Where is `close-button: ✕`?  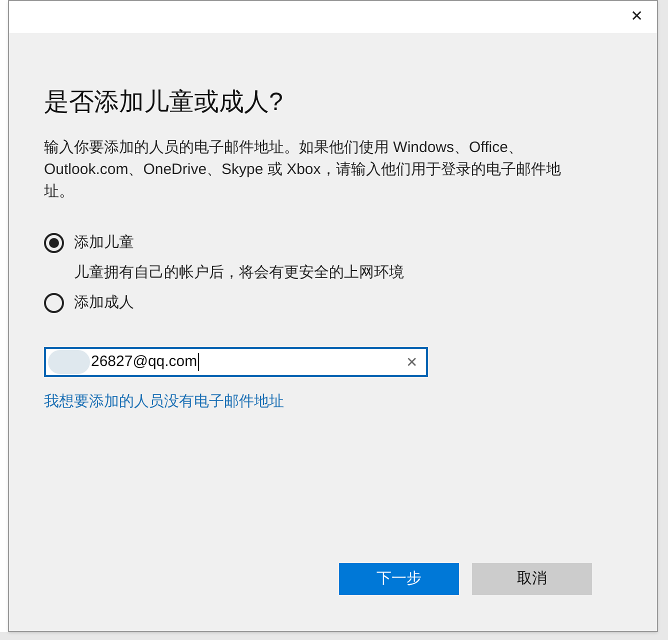
close-button: ✕ is located at coordinates (637, 17).